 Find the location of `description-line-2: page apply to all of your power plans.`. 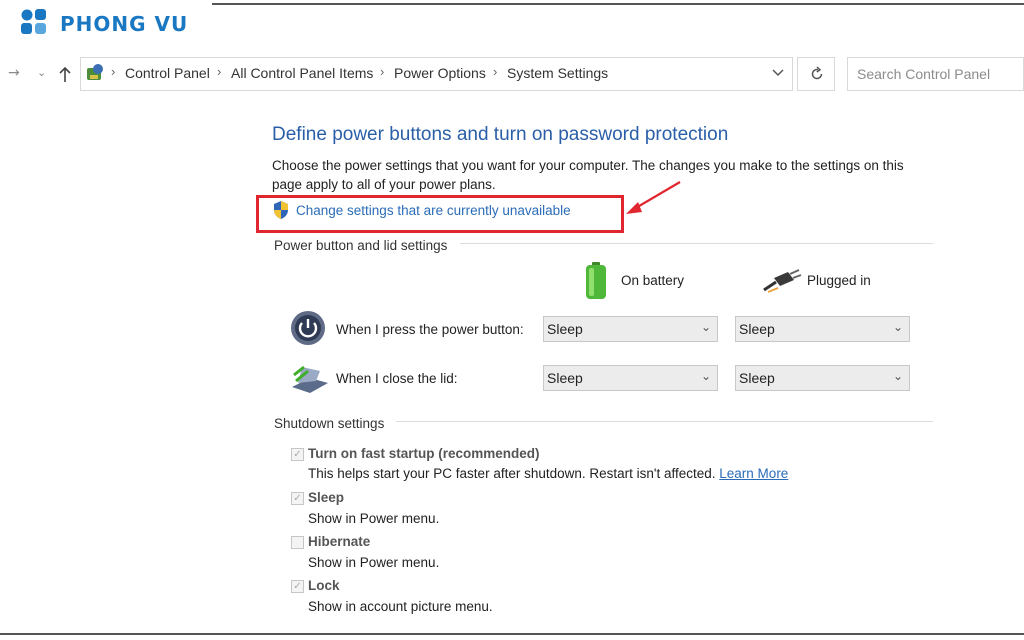

description-line-2: page apply to all of your power plans. is located at coordinates (384, 184).